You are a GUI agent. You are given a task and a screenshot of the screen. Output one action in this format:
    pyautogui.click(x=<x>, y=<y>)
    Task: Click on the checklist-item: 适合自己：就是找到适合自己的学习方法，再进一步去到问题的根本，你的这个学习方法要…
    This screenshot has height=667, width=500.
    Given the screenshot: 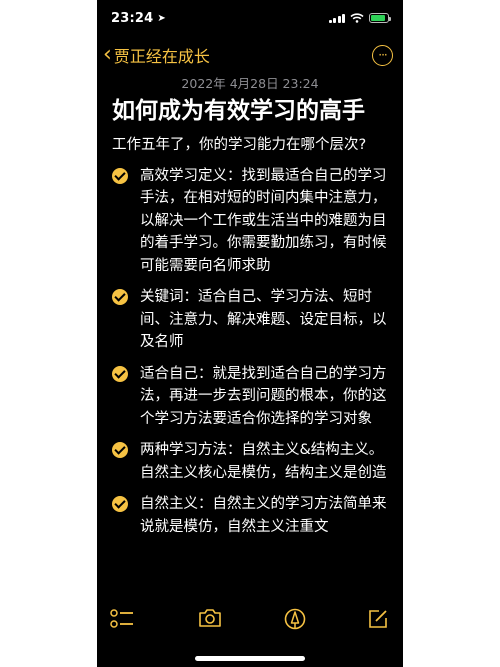 What is the action you would take?
    pyautogui.click(x=251, y=397)
    